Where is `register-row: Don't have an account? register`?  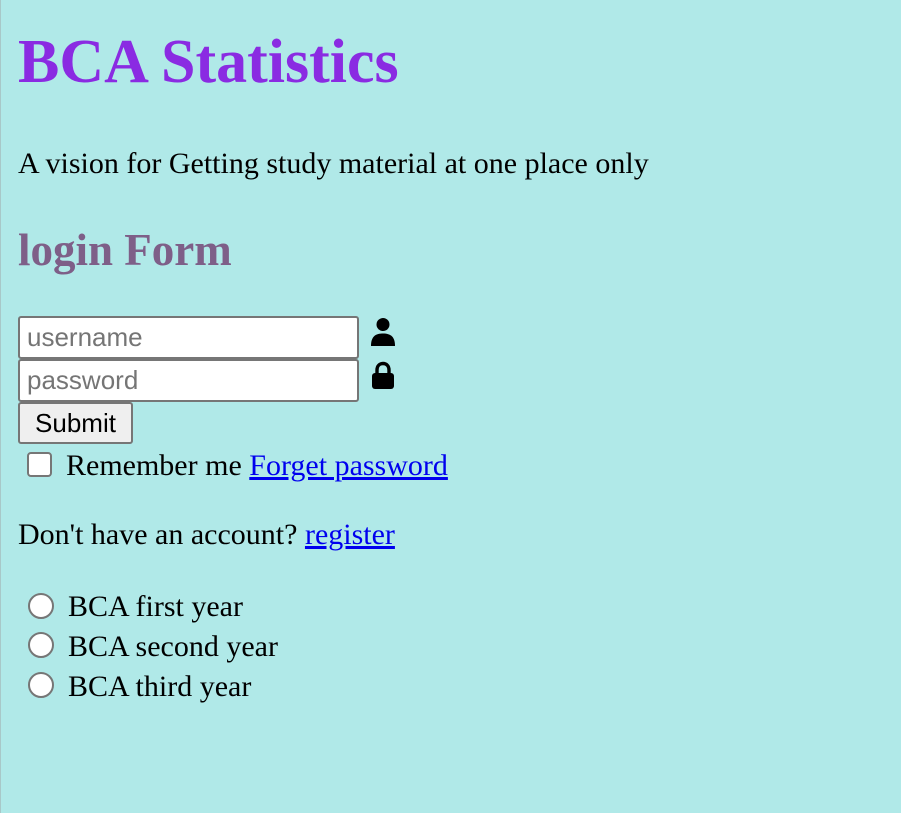
register-row: Don't have an account? register is located at coordinates (206, 535).